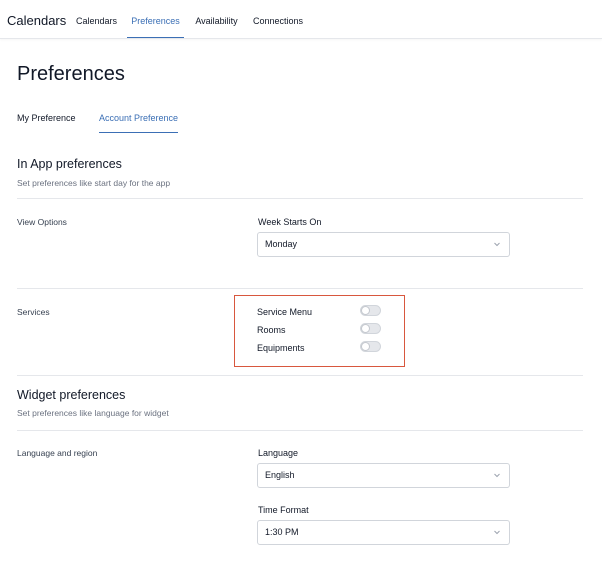 The height and width of the screenshot is (567, 602). What do you see at coordinates (42, 222) in the screenshot?
I see `view-options-label: View Options` at bounding box center [42, 222].